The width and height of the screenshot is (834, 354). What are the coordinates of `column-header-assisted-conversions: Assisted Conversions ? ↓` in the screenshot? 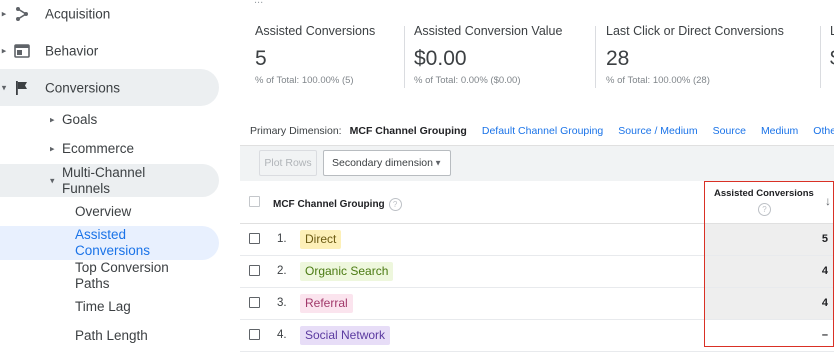 It's located at (769, 202).